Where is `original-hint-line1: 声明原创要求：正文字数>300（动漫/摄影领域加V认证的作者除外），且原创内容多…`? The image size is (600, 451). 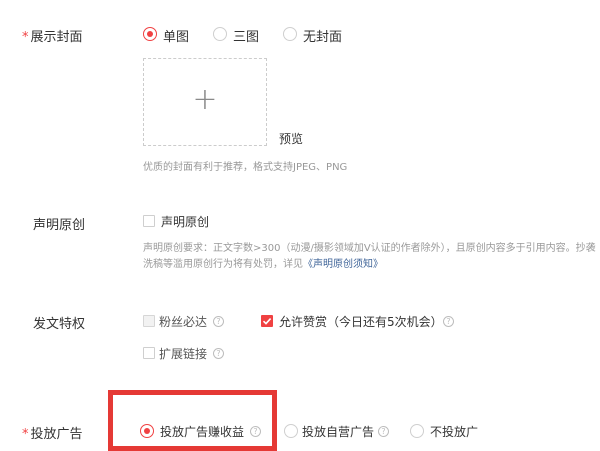 original-hint-line1: 声明原创要求：正文字数>300（动漫/摄影领域加V认证的作者除外），且原创内容多… is located at coordinates (369, 248).